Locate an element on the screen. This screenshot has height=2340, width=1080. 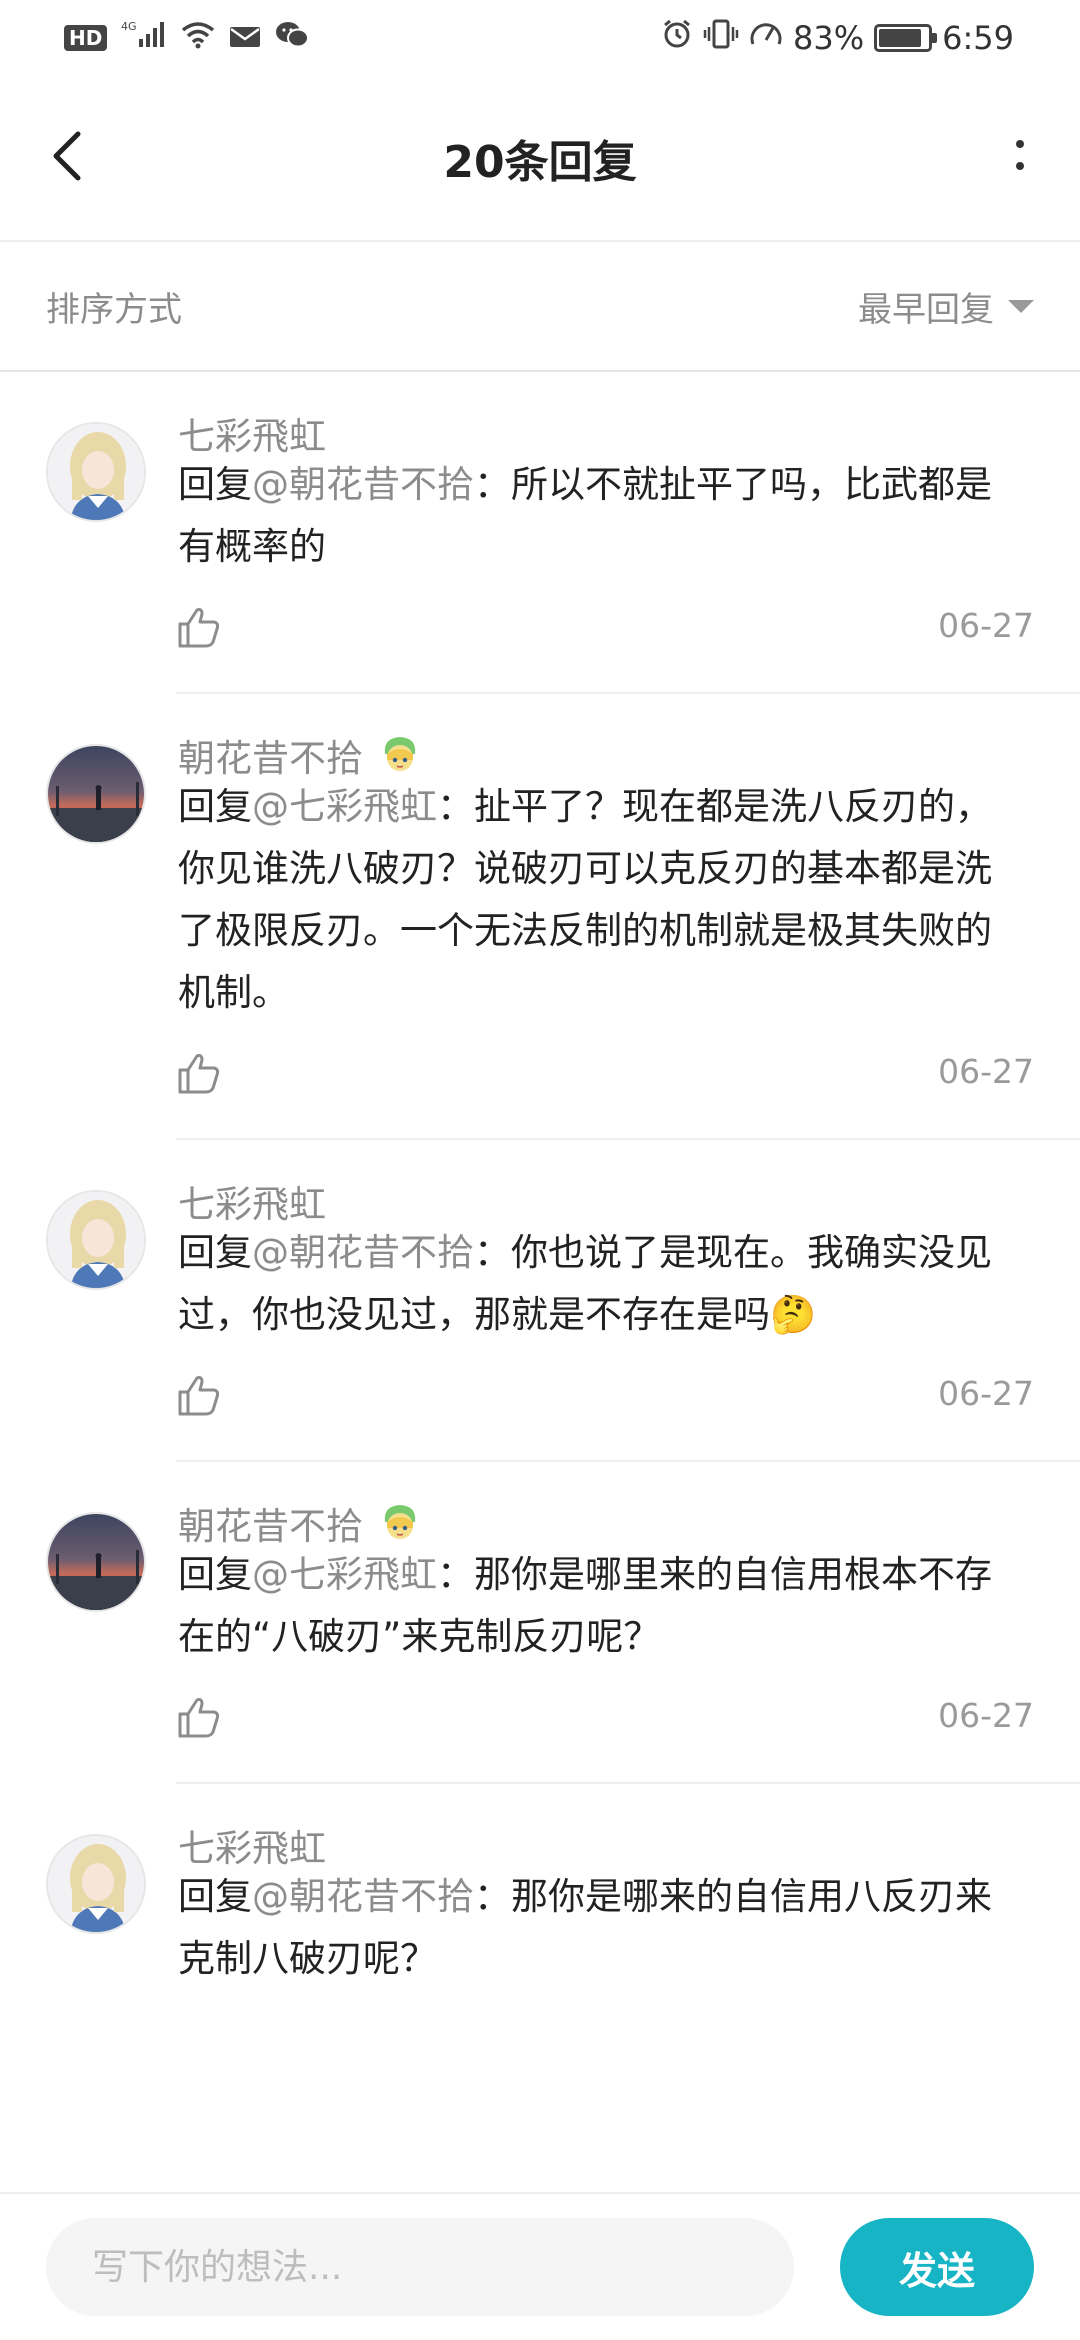
status-left: HD 4G is located at coordinates (187, 38).